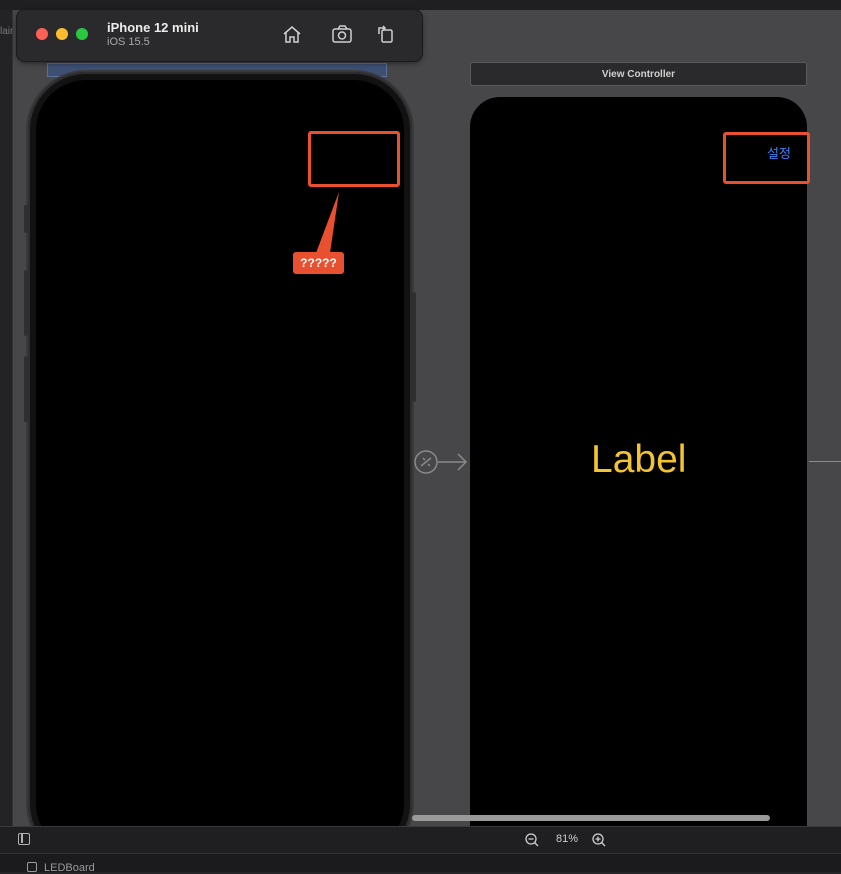  I want to click on document-outline-icon, so click(24, 839).